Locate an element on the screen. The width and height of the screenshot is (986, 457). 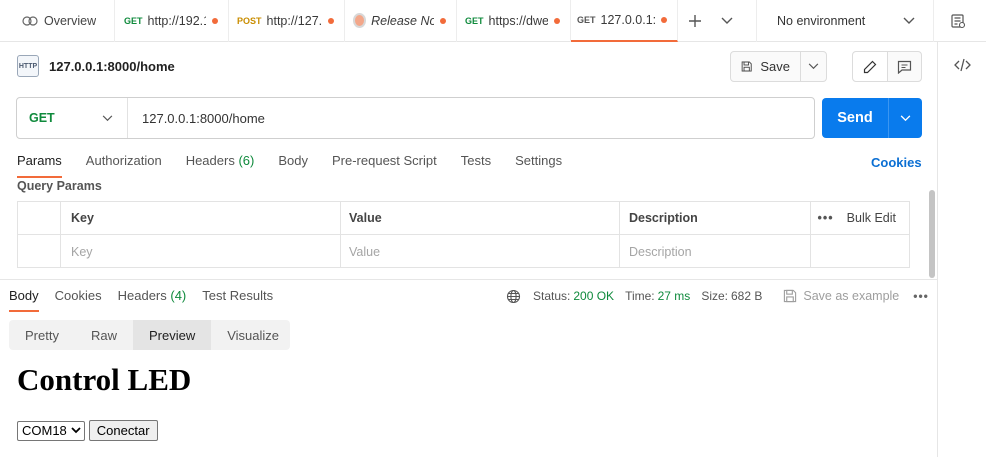
row-checkbox-cell is located at coordinates (39, 251).